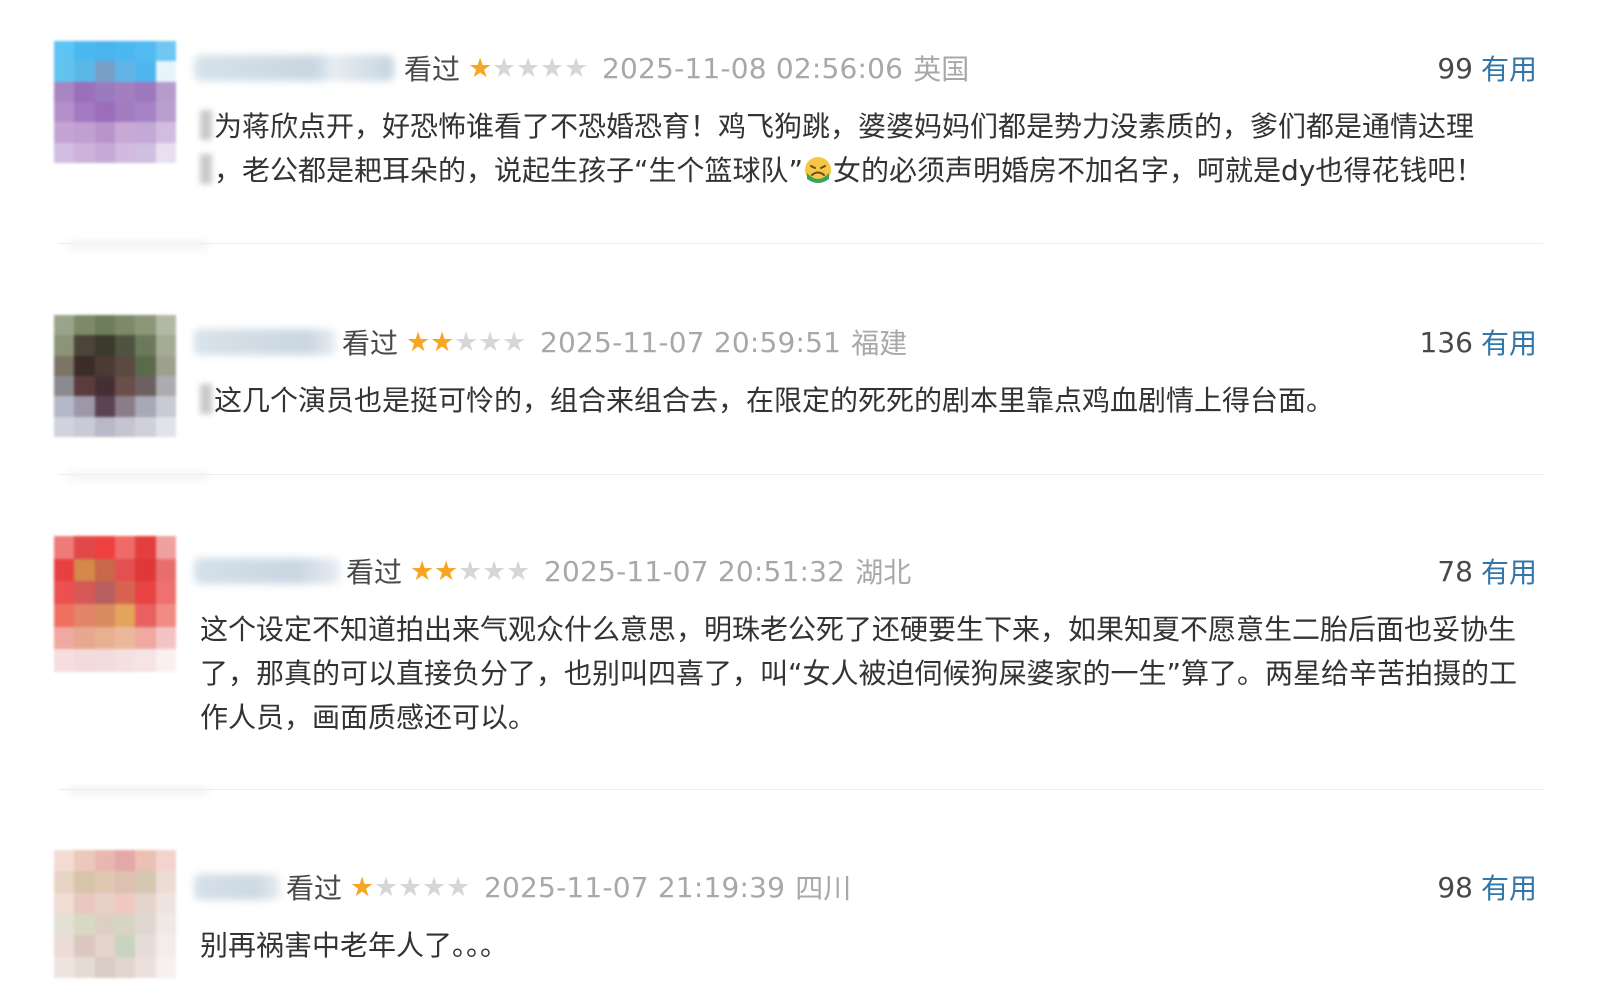  What do you see at coordinates (1455, 571) in the screenshot?
I see `vote-count: 78` at bounding box center [1455, 571].